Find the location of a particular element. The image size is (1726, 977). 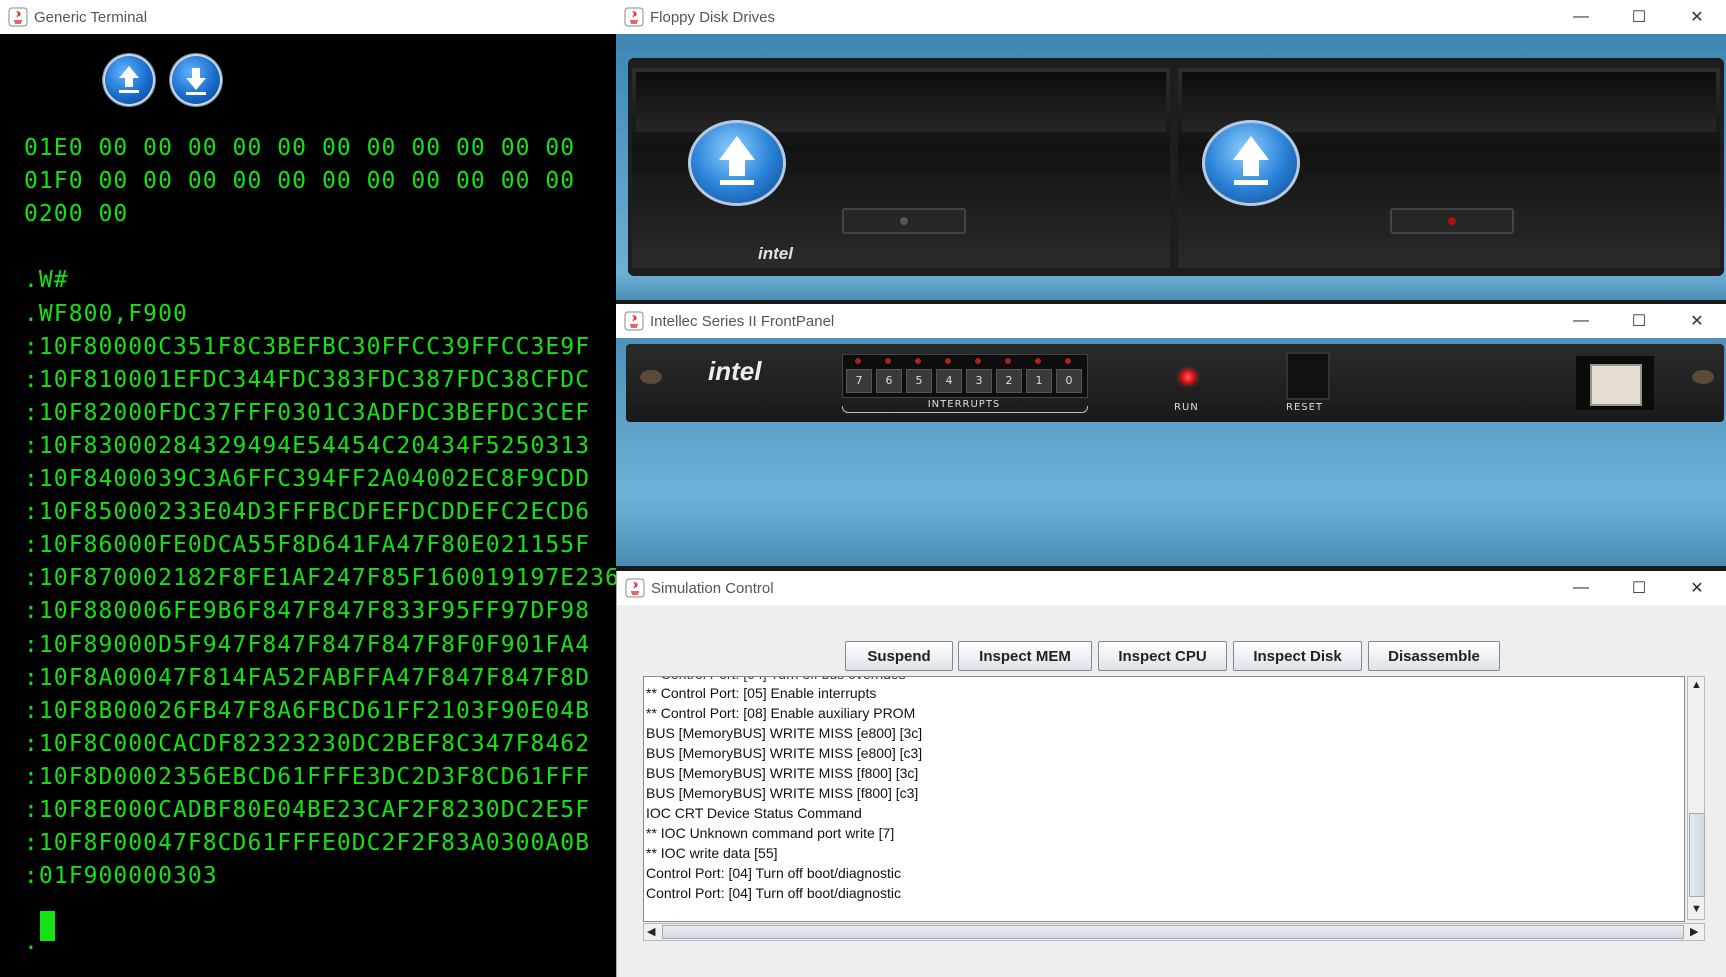

reset-label: RESET is located at coordinates (1305, 407).